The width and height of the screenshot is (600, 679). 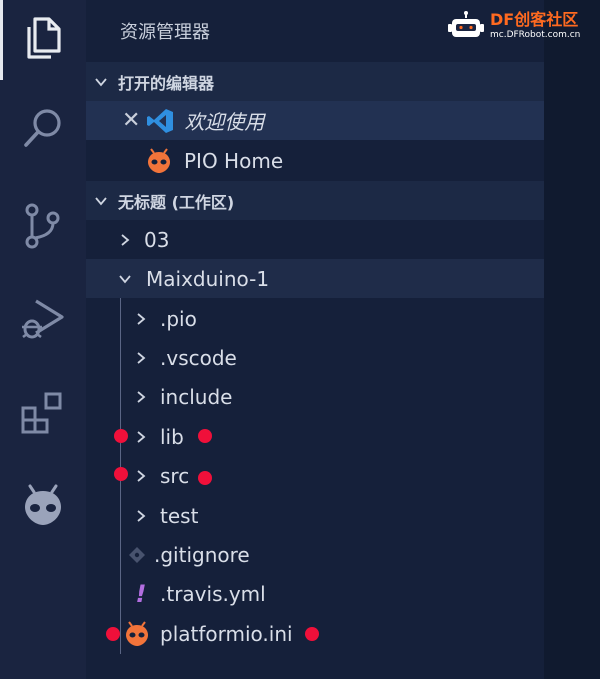 I want to click on open-editor-label: PIO Home, so click(x=234, y=160).